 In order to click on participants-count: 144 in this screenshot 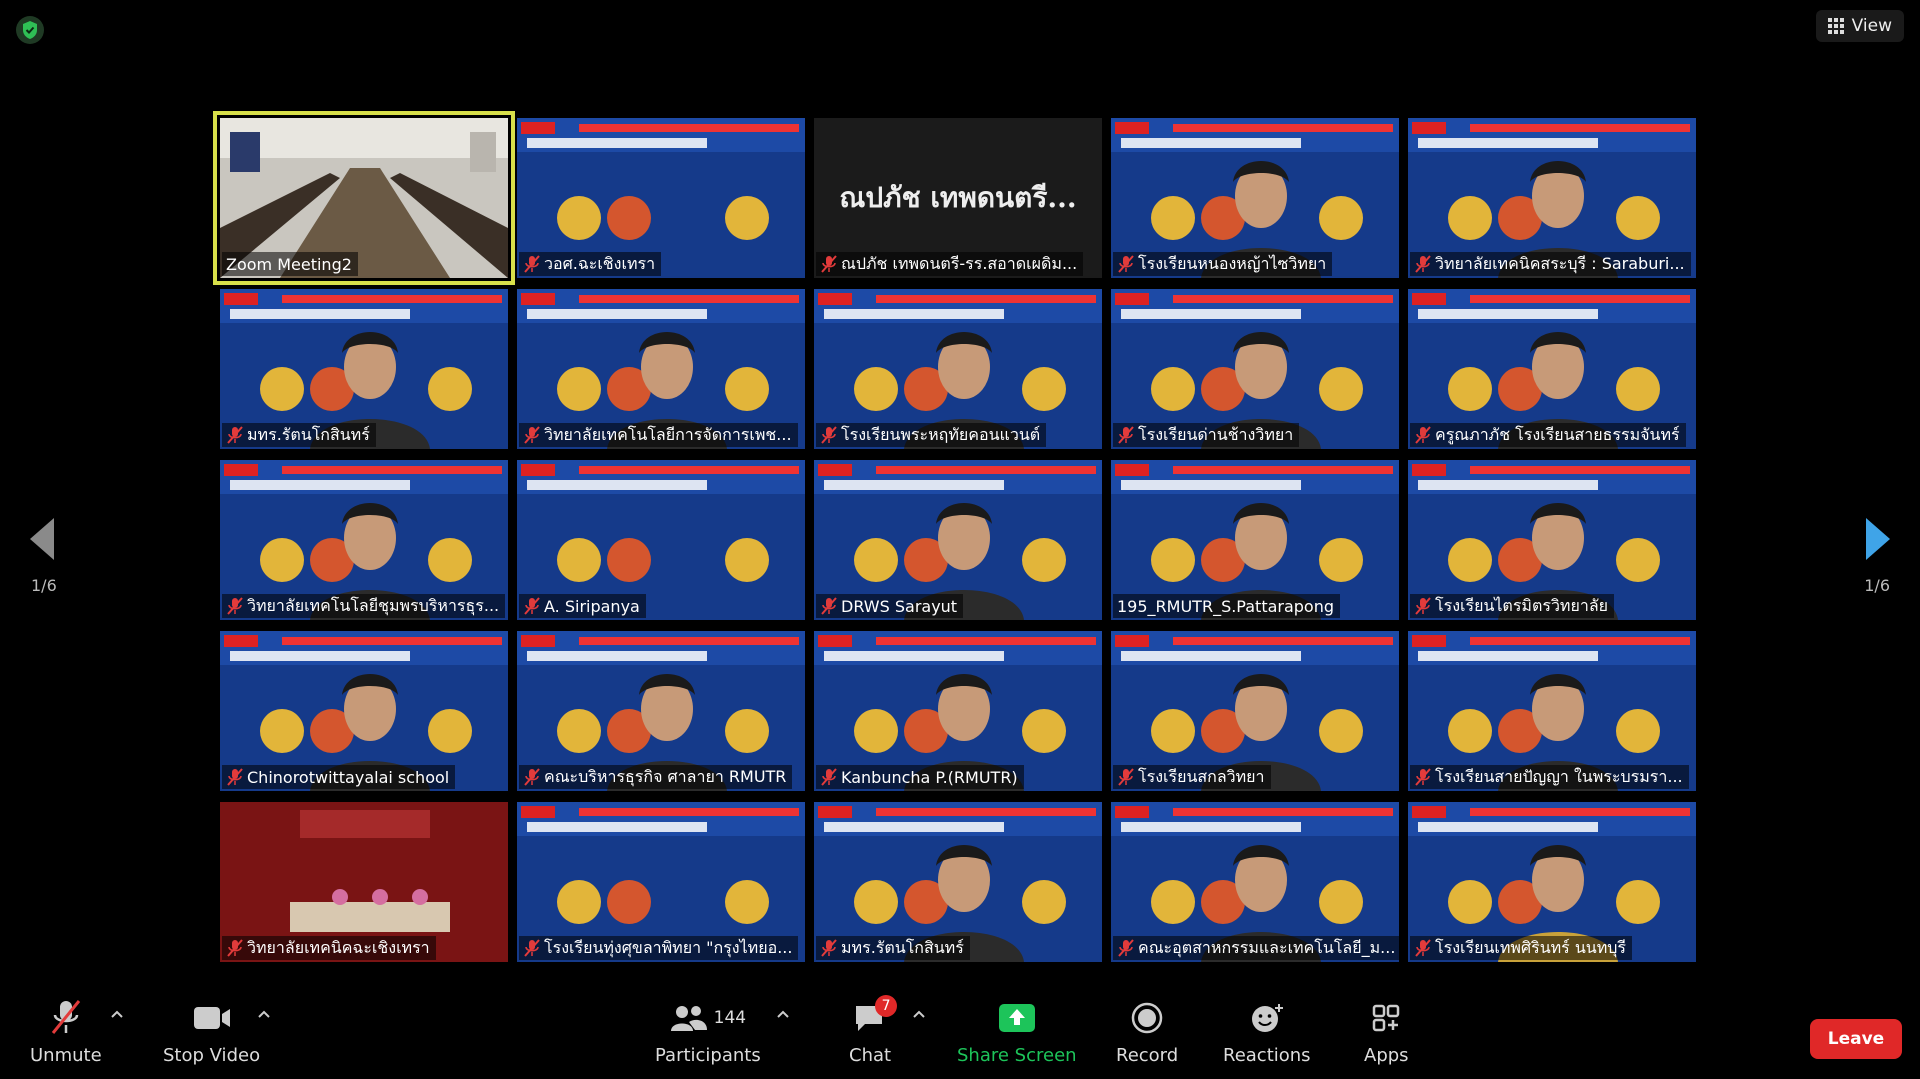, I will do `click(730, 1018)`.